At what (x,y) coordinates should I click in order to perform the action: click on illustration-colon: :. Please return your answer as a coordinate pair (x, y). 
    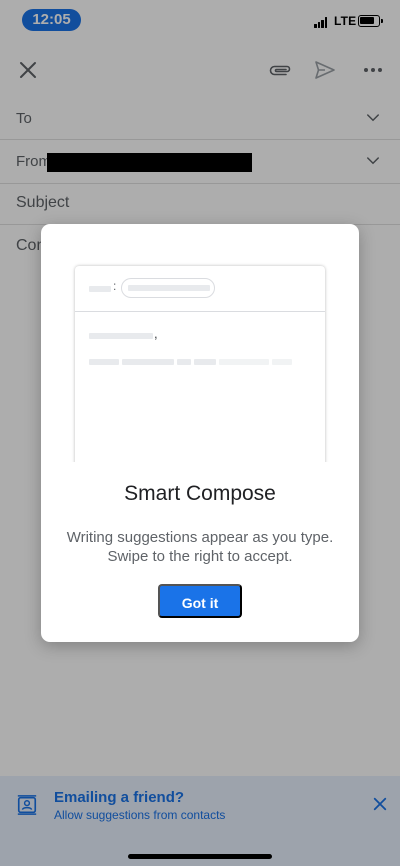
    Looking at the image, I should click on (115, 286).